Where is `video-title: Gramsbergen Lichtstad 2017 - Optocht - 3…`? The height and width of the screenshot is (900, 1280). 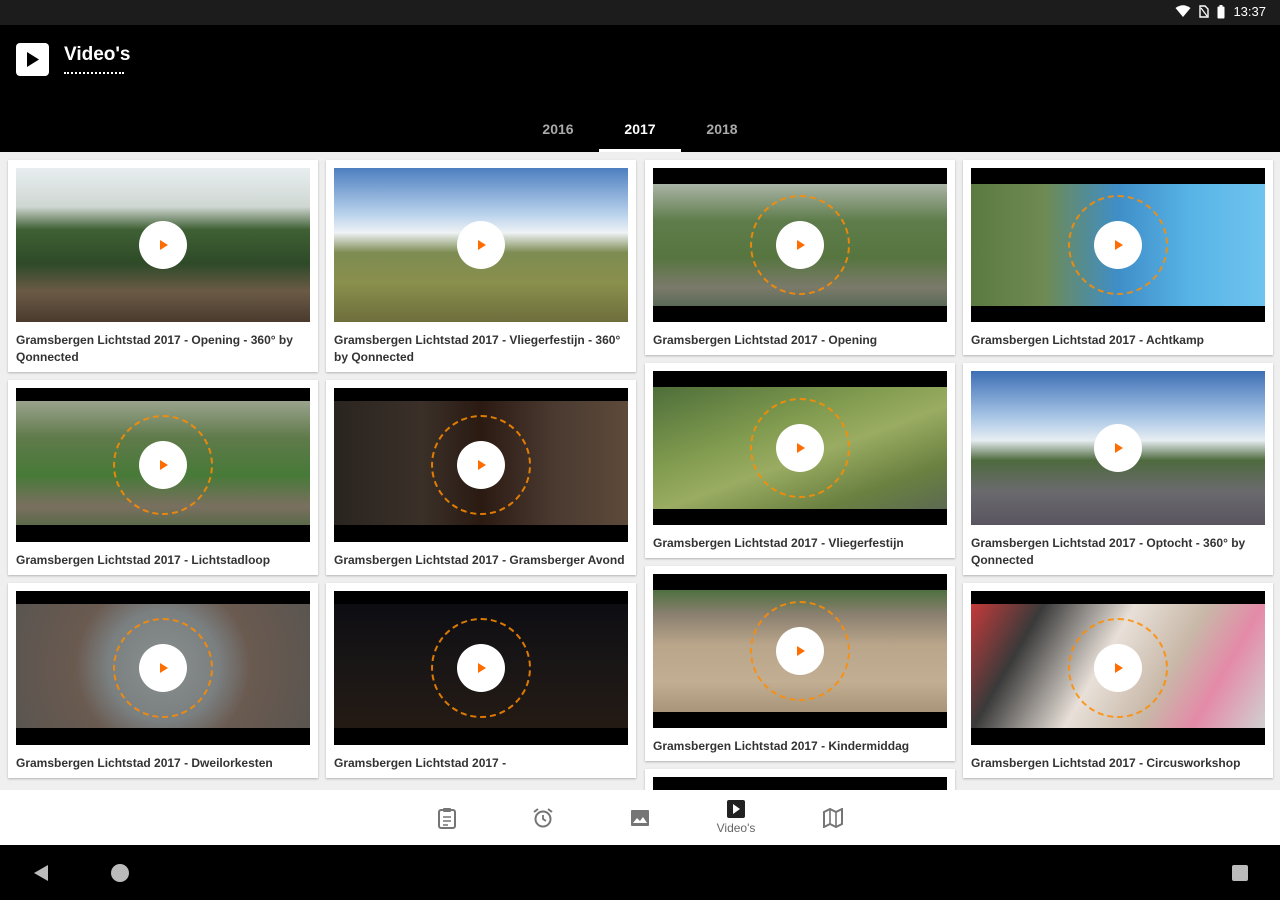 video-title: Gramsbergen Lichtstad 2017 - Optocht - 3… is located at coordinates (1108, 551).